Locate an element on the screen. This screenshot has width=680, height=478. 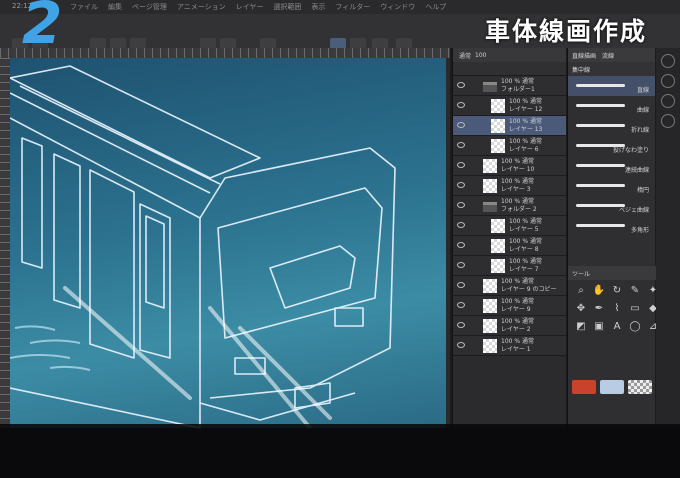
group-focus-line: 集中線 is located at coordinates (581, 69).